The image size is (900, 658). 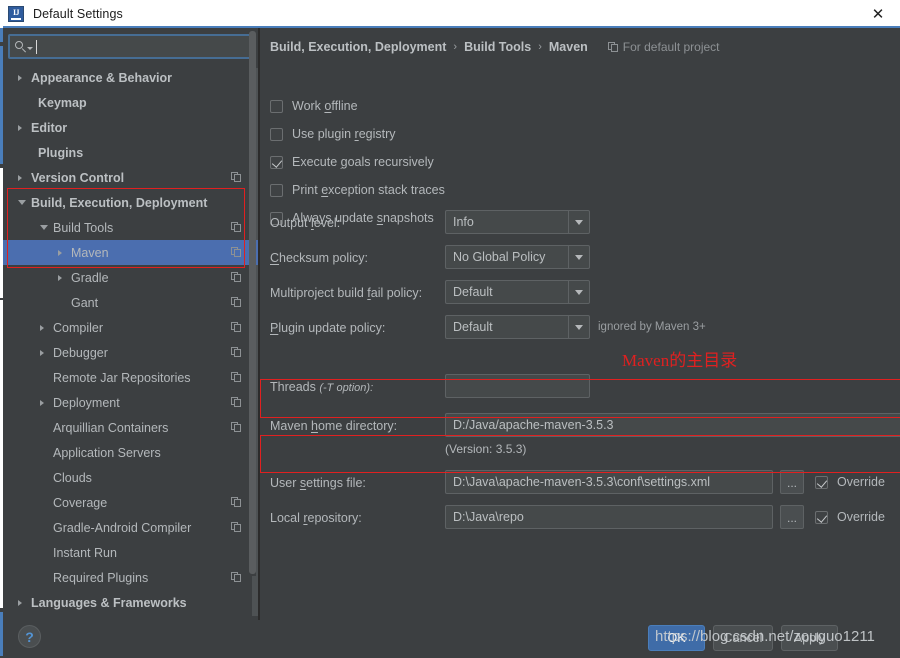 What do you see at coordinates (131, 402) in the screenshot?
I see `sidebar-item-deployment: Deployment` at bounding box center [131, 402].